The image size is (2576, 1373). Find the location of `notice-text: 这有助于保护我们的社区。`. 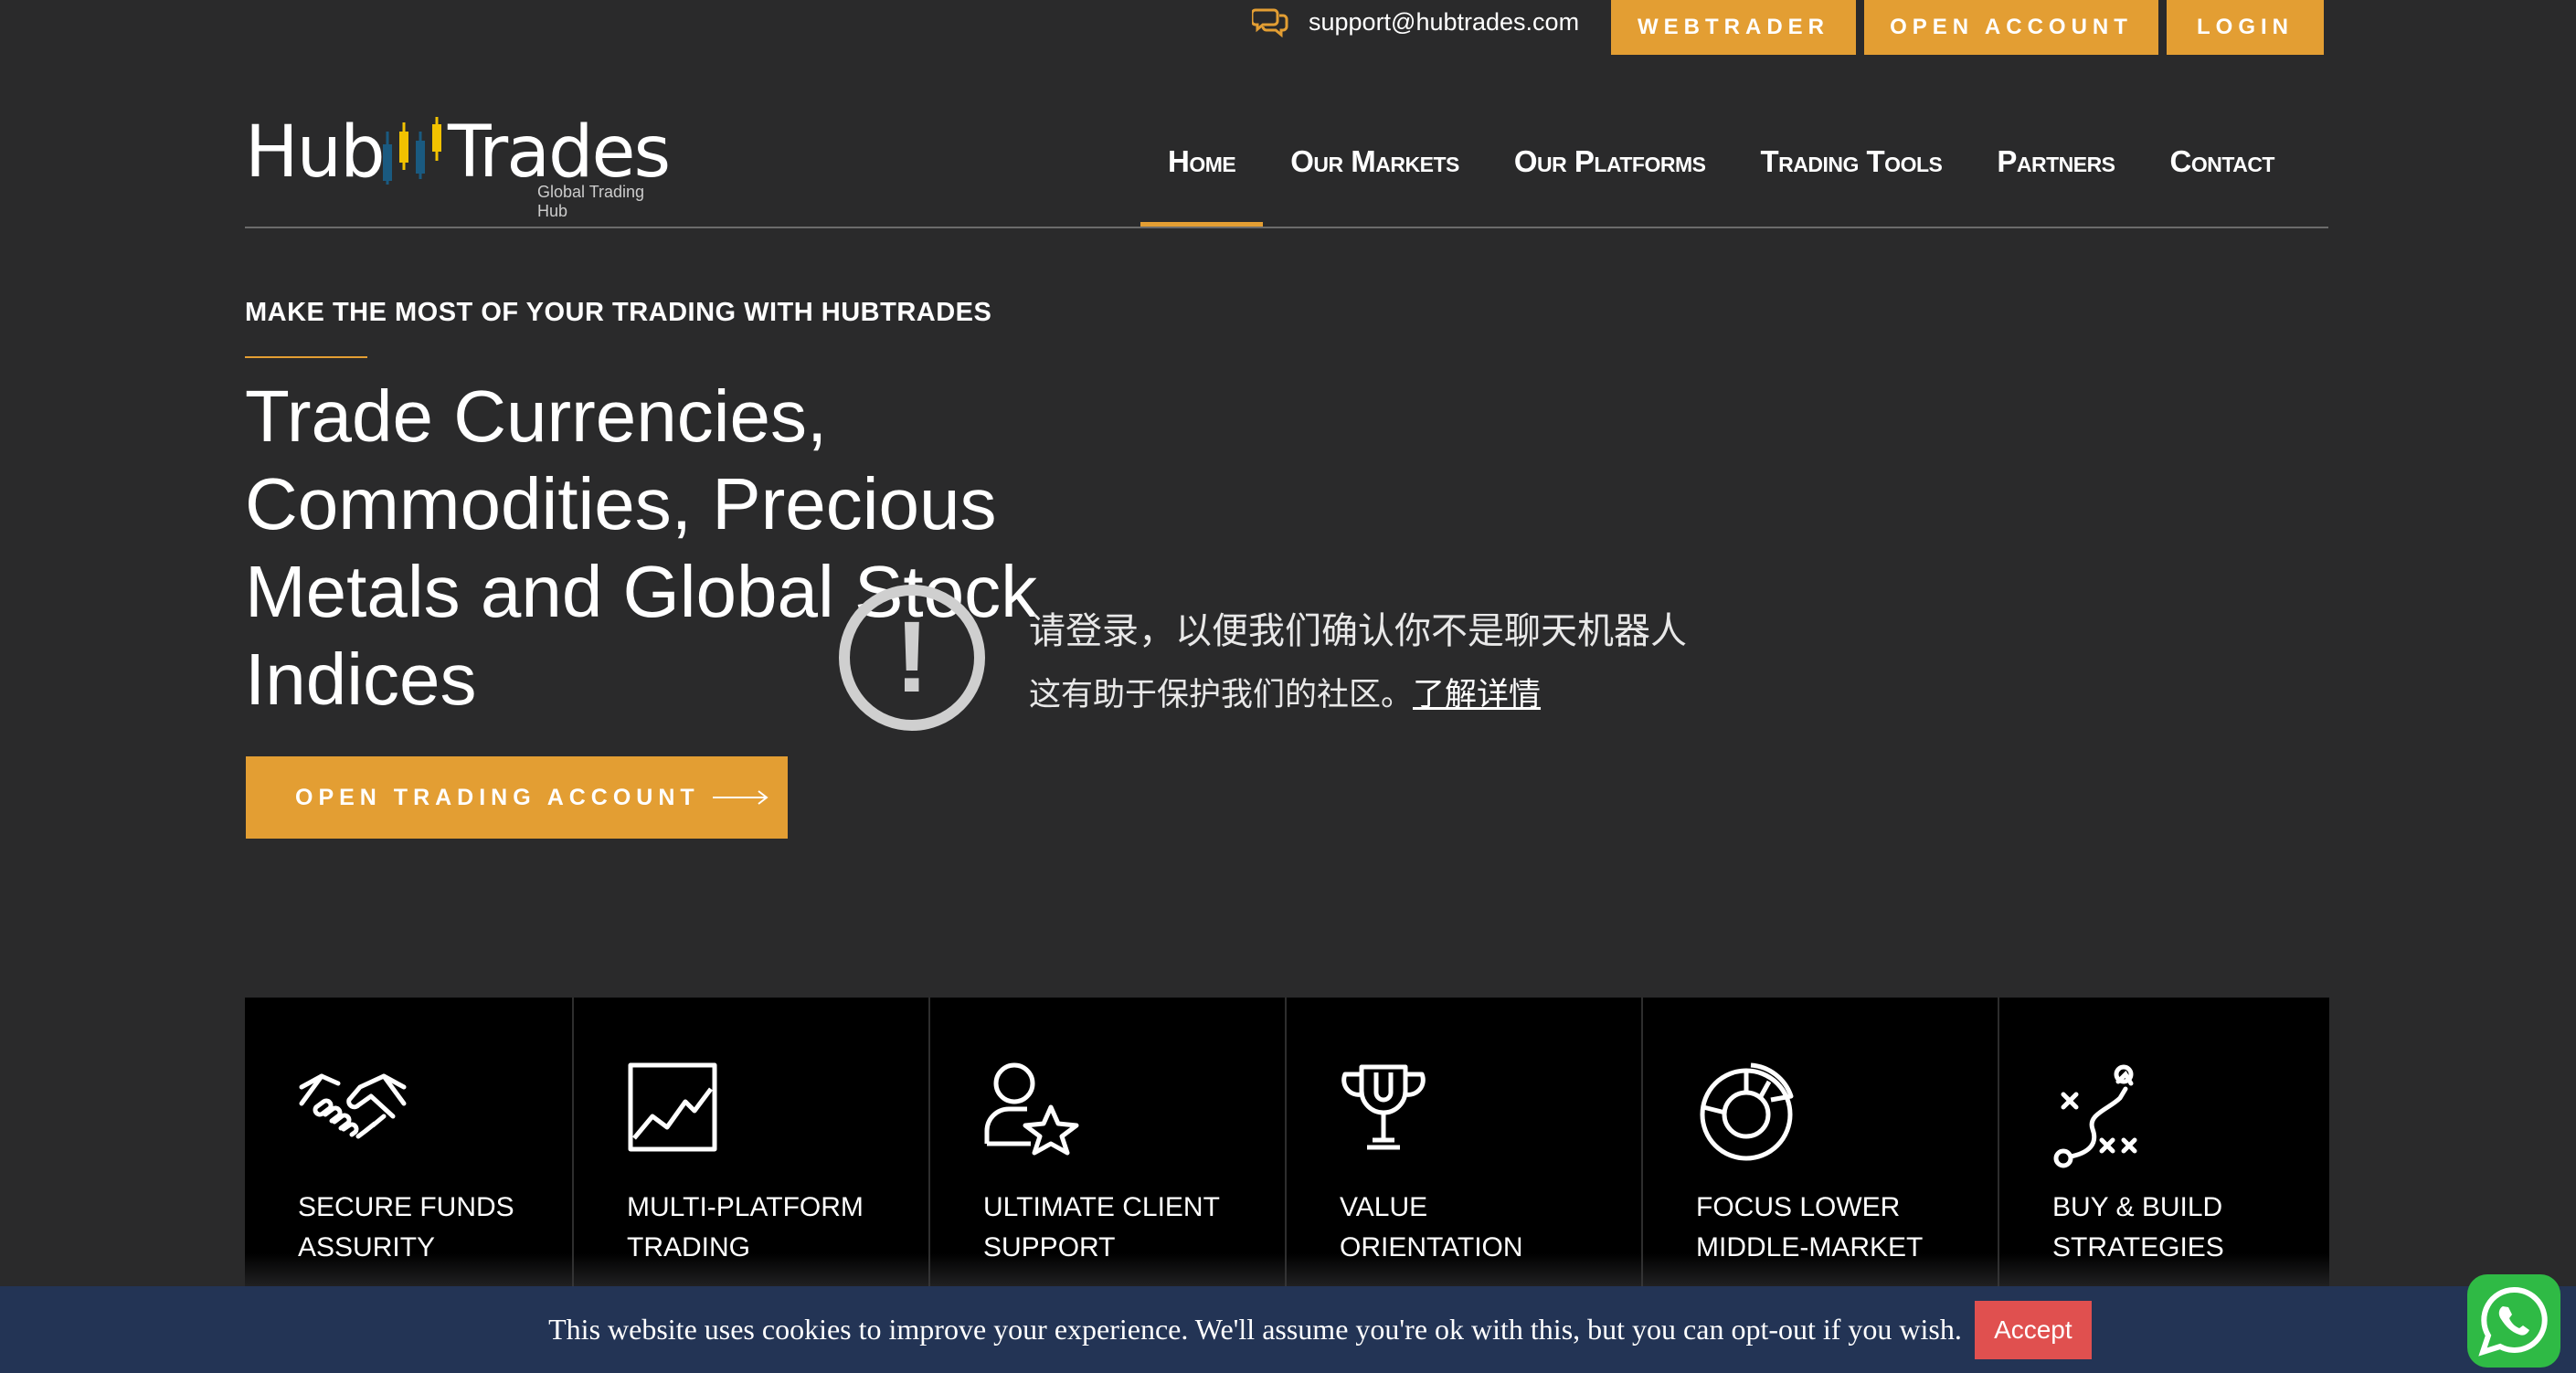

notice-text: 这有助于保护我们的社区。 is located at coordinates (1221, 695).